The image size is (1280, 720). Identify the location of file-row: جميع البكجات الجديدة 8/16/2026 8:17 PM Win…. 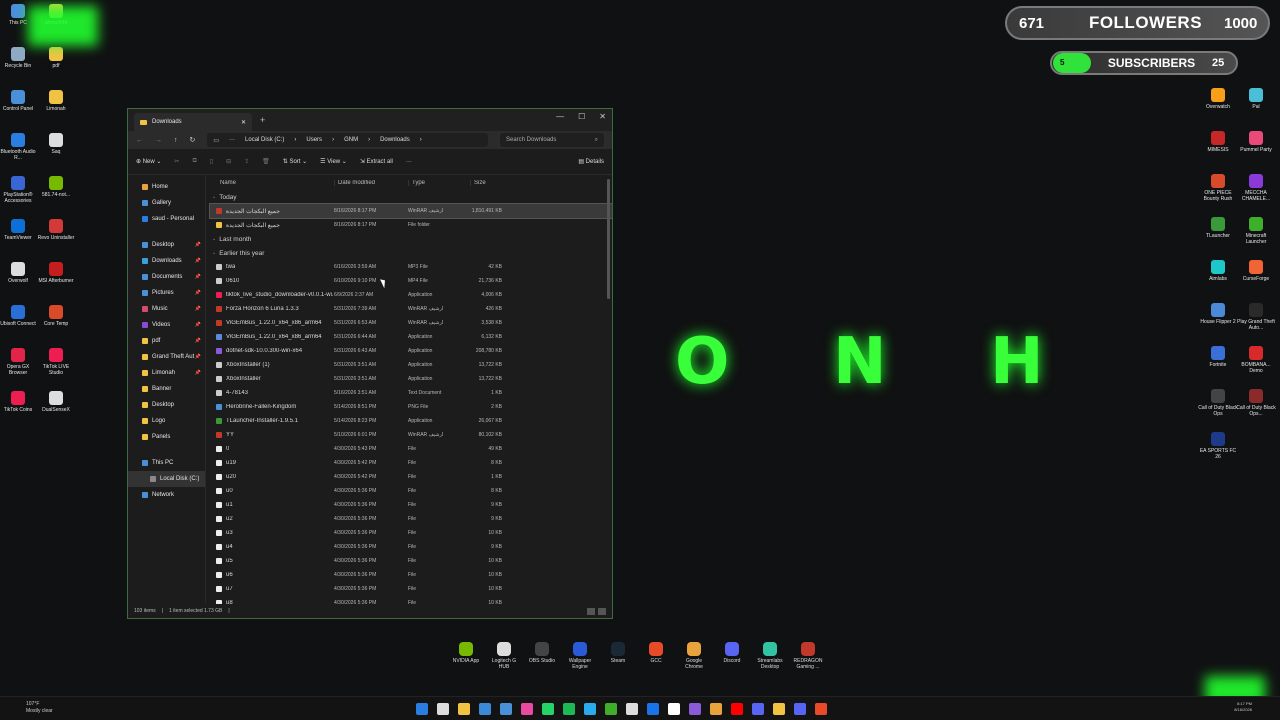
(410, 211).